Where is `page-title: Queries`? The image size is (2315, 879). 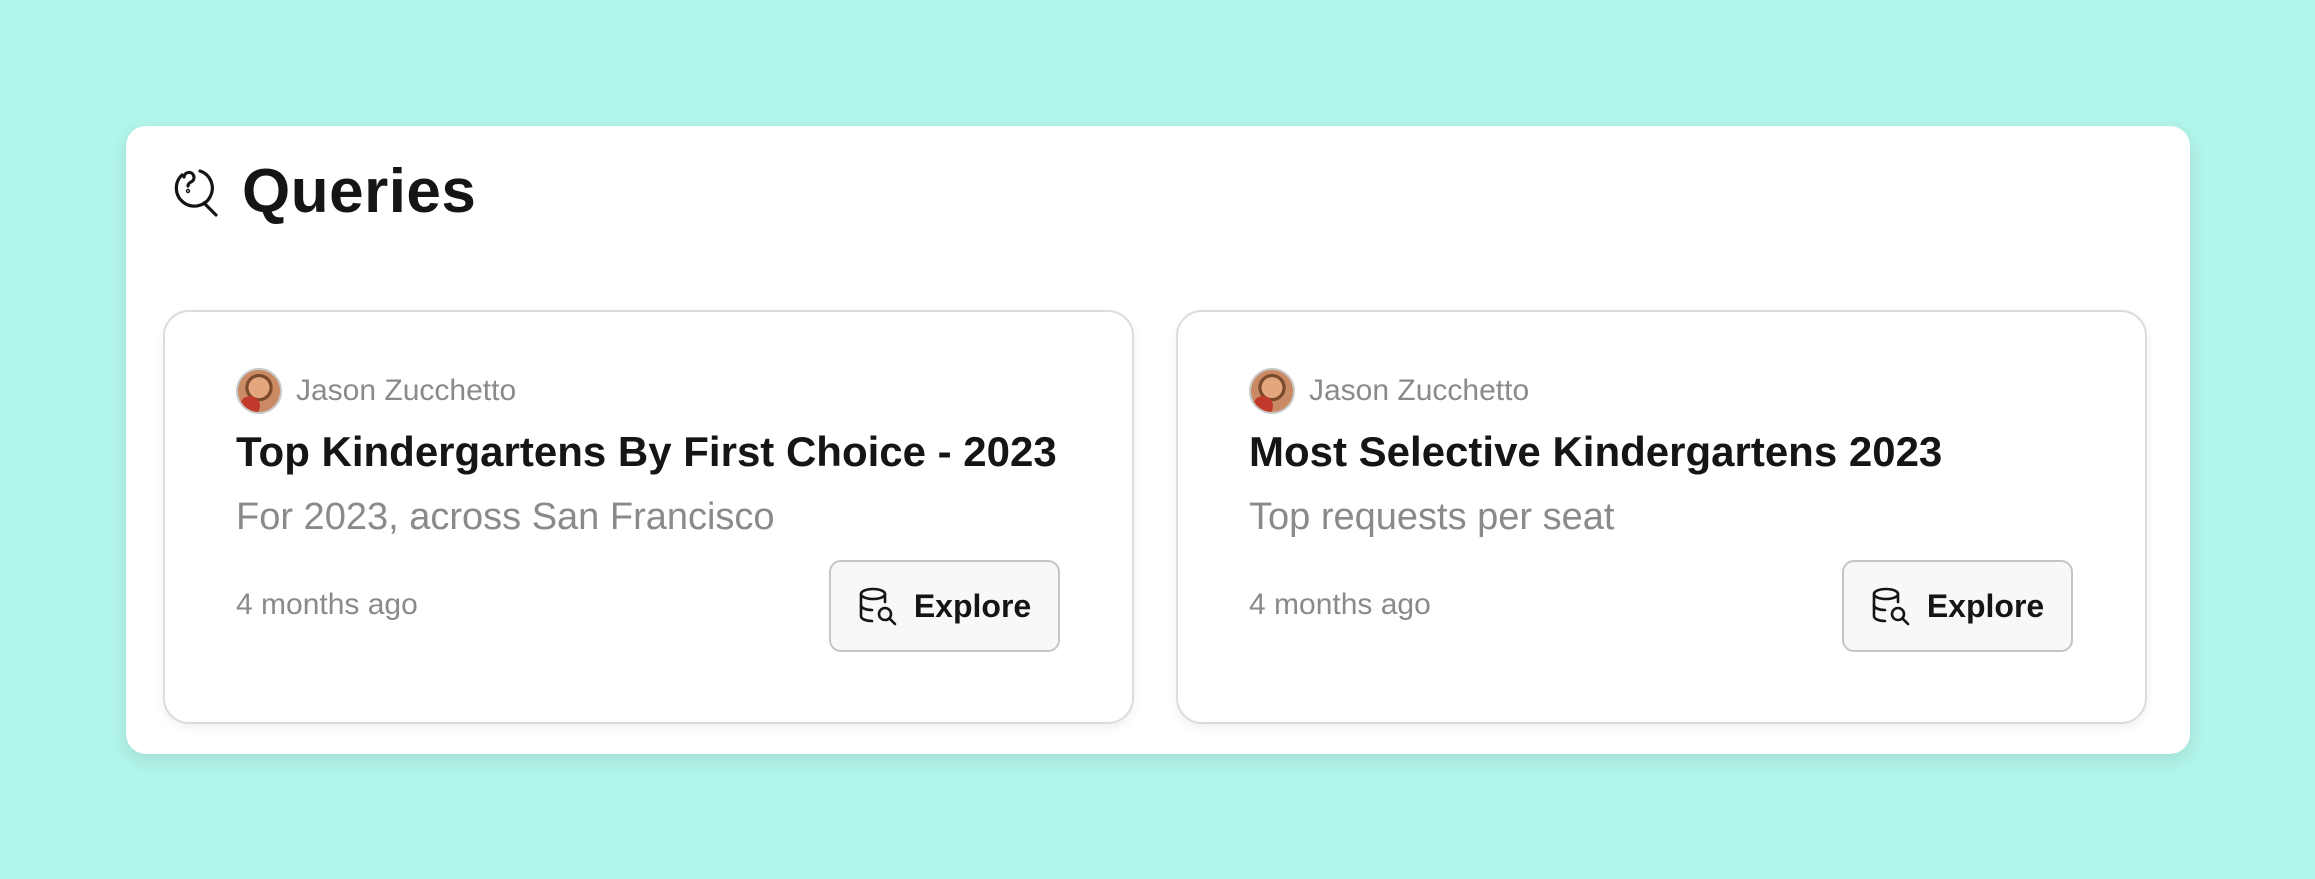
page-title: Queries is located at coordinates (359, 191).